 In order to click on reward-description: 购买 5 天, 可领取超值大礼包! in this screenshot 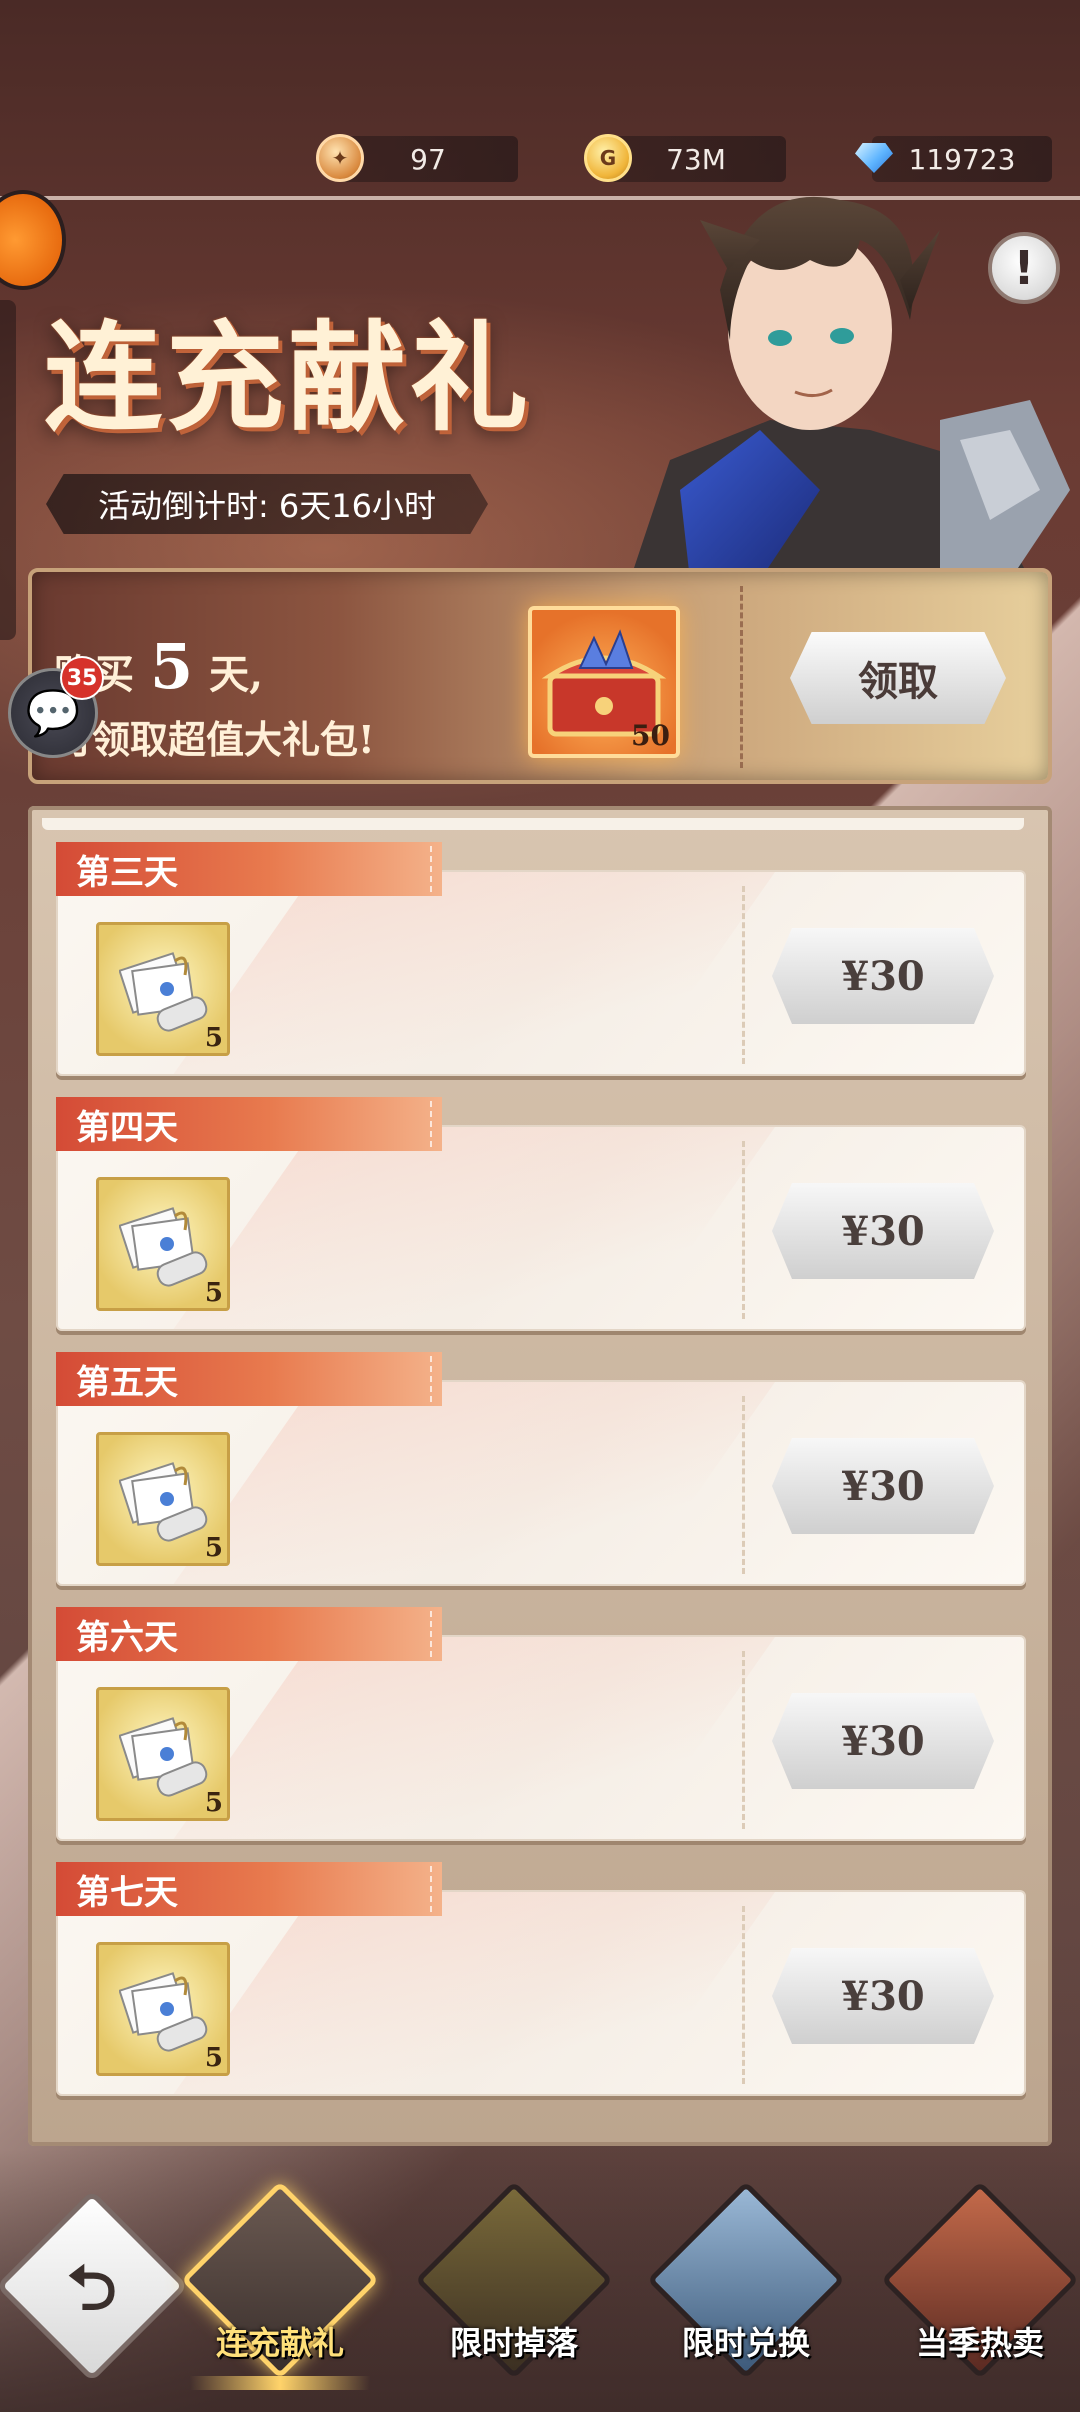, I will do `click(214, 697)`.